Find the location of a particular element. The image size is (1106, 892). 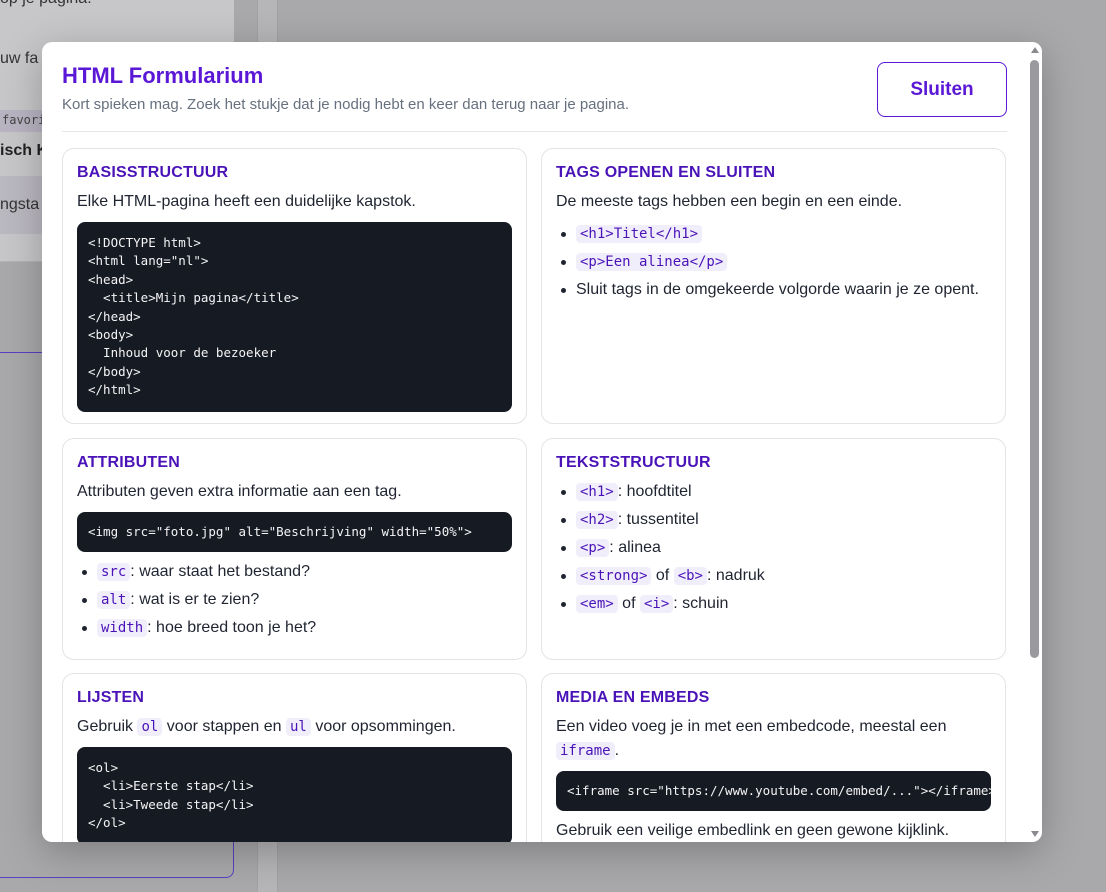

list-item: <p>: alinea is located at coordinates (773, 548).